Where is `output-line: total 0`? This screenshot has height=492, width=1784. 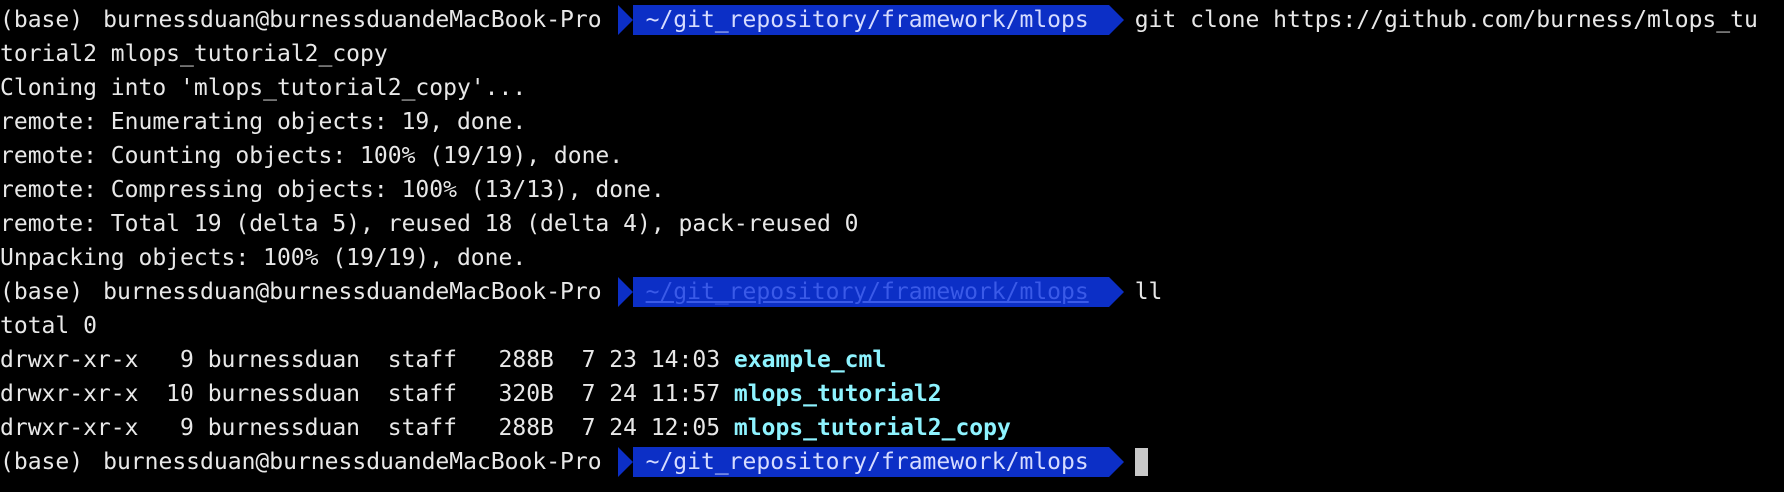 output-line: total 0 is located at coordinates (892, 326).